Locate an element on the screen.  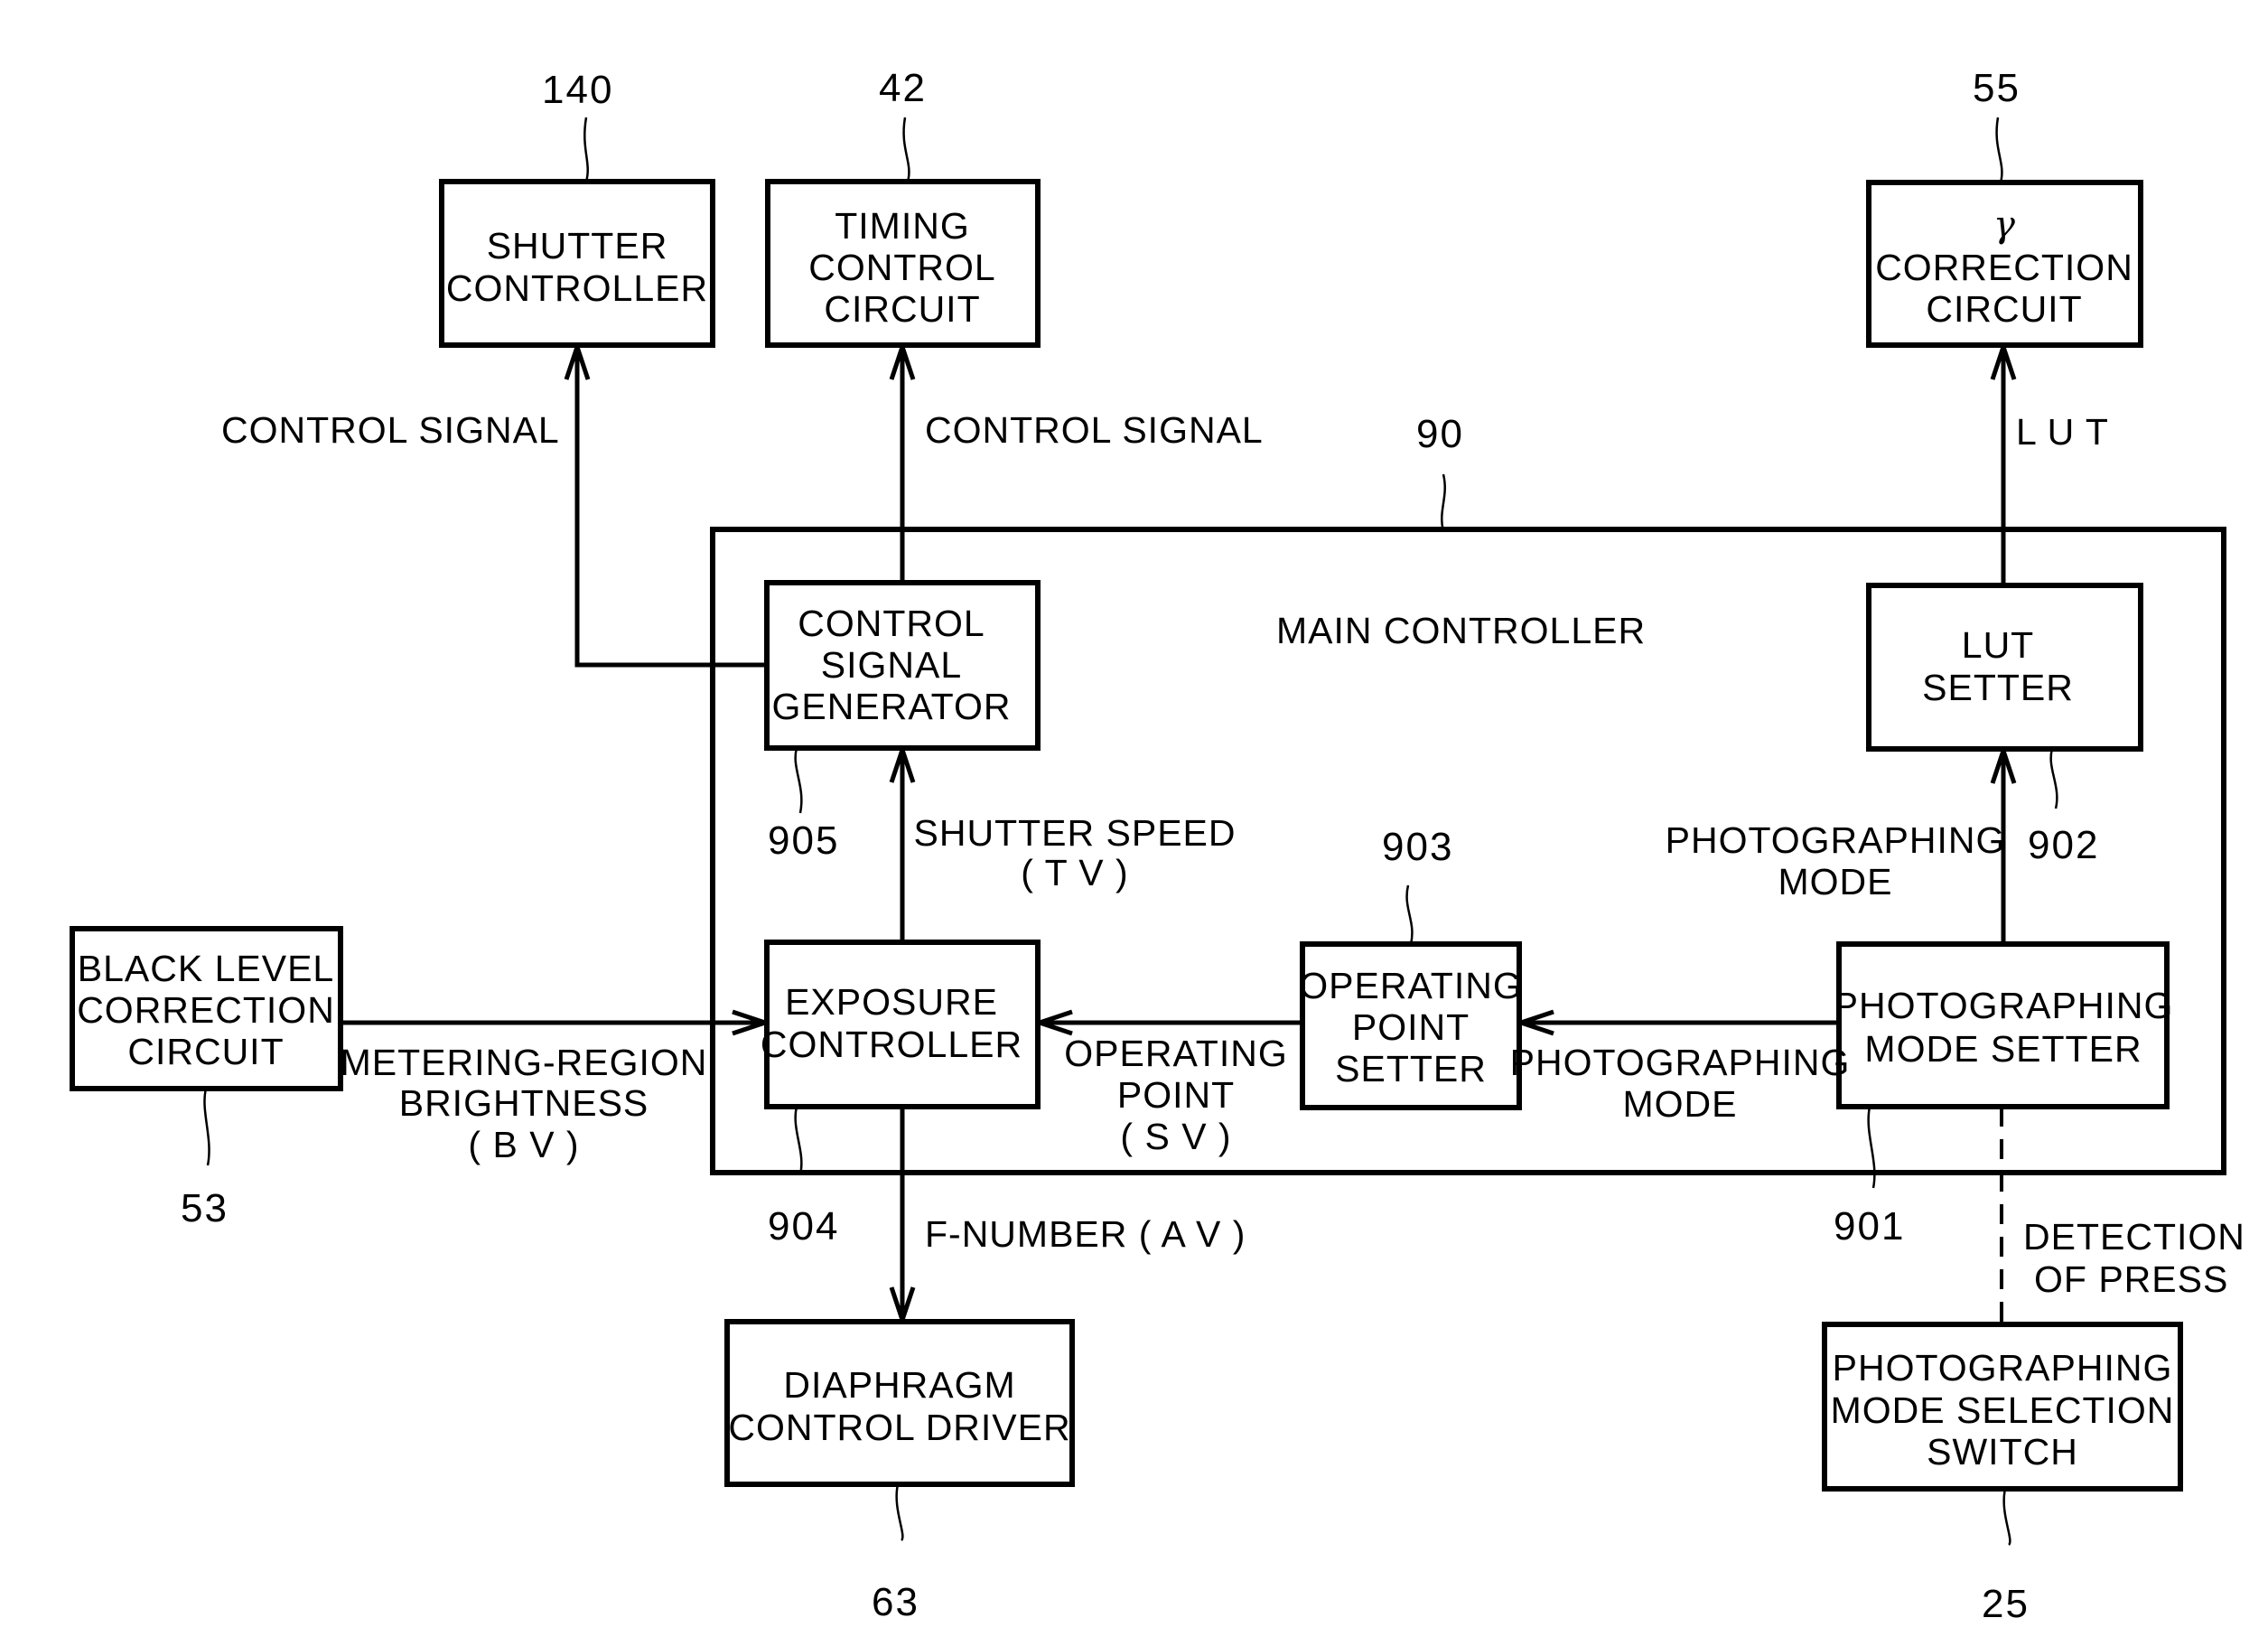
label-photographing-mode-up-2: MODE is located at coordinates (1835, 881).